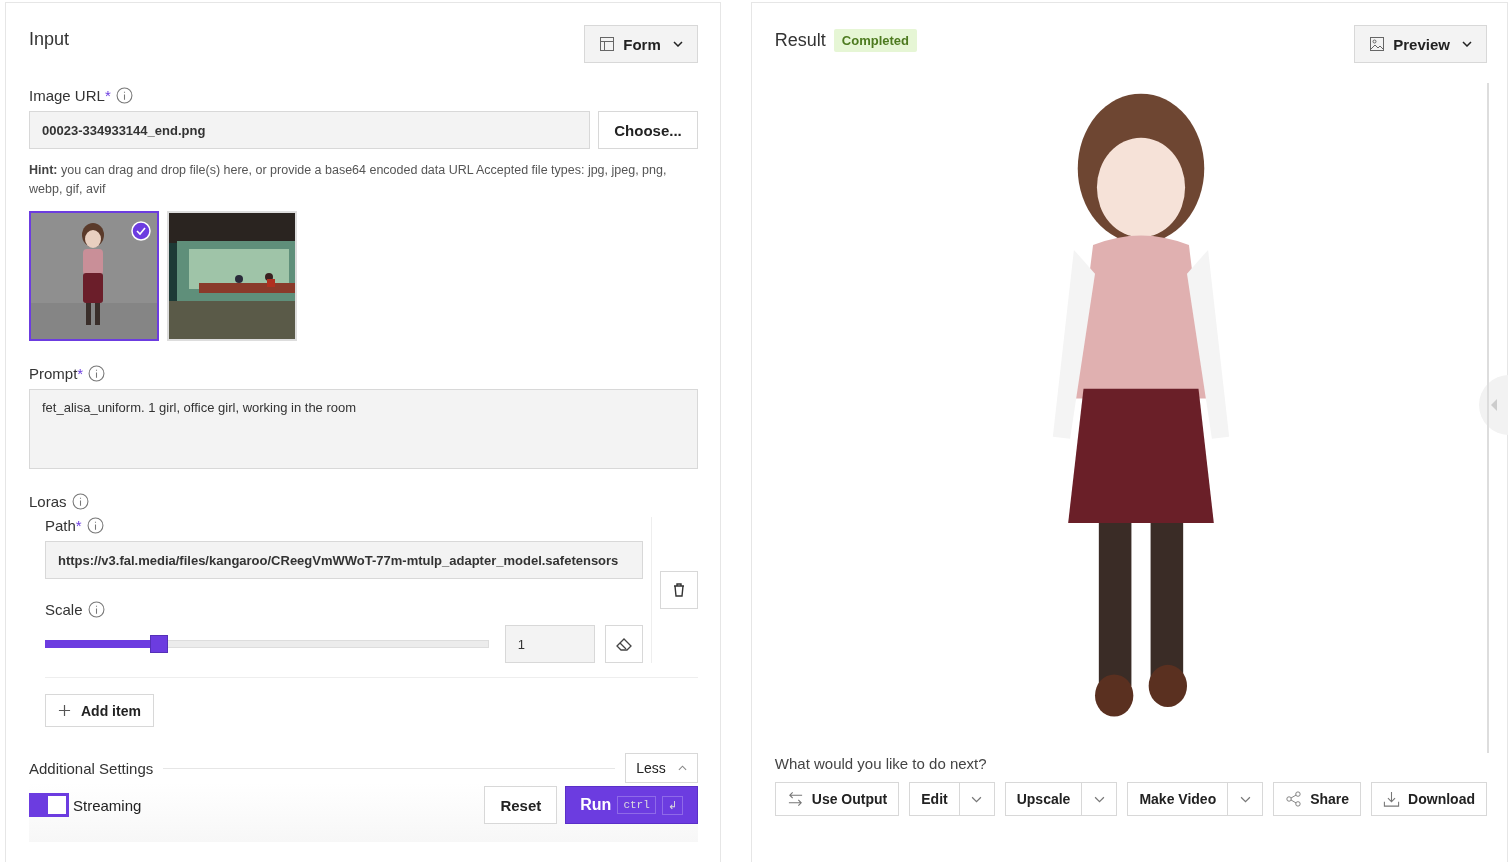 This screenshot has width=1508, height=862. What do you see at coordinates (1317, 799) in the screenshot?
I see `action-button: Share` at bounding box center [1317, 799].